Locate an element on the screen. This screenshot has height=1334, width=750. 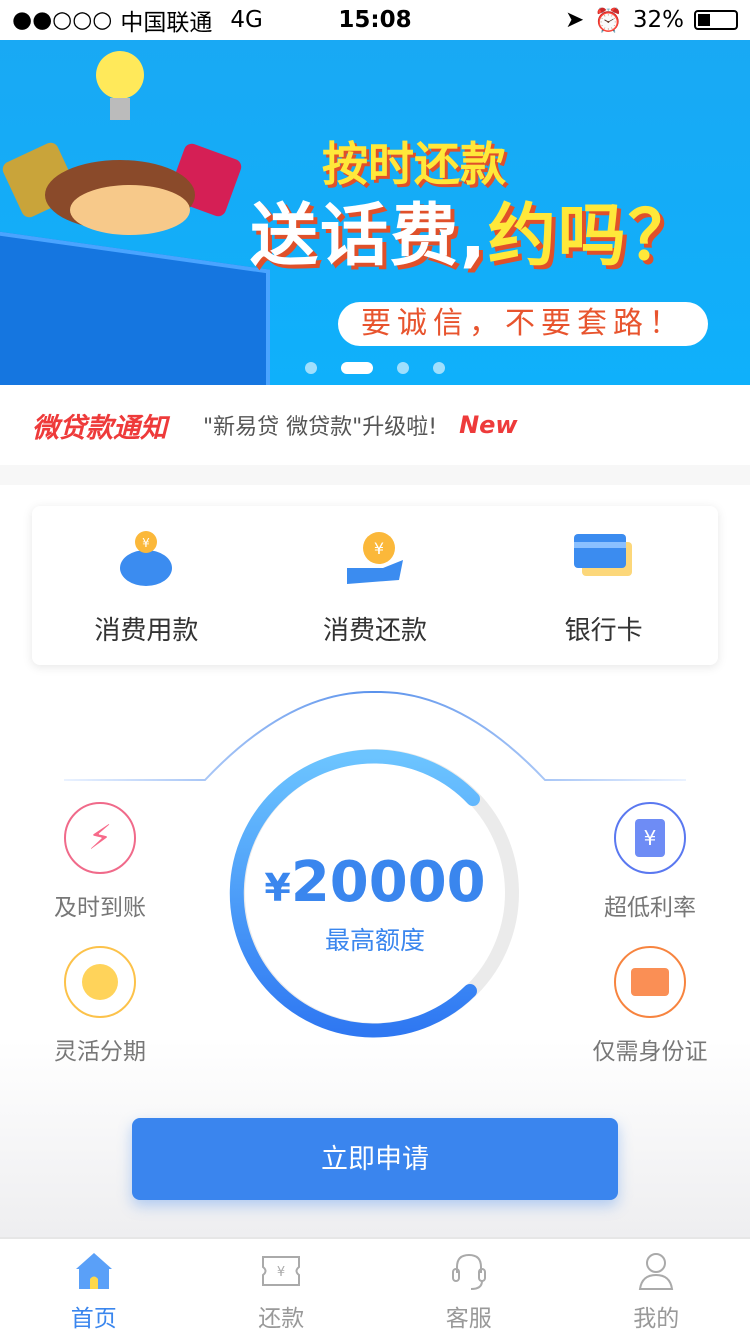
quick-action-label: 银行卡 is located at coordinates (603, 631).